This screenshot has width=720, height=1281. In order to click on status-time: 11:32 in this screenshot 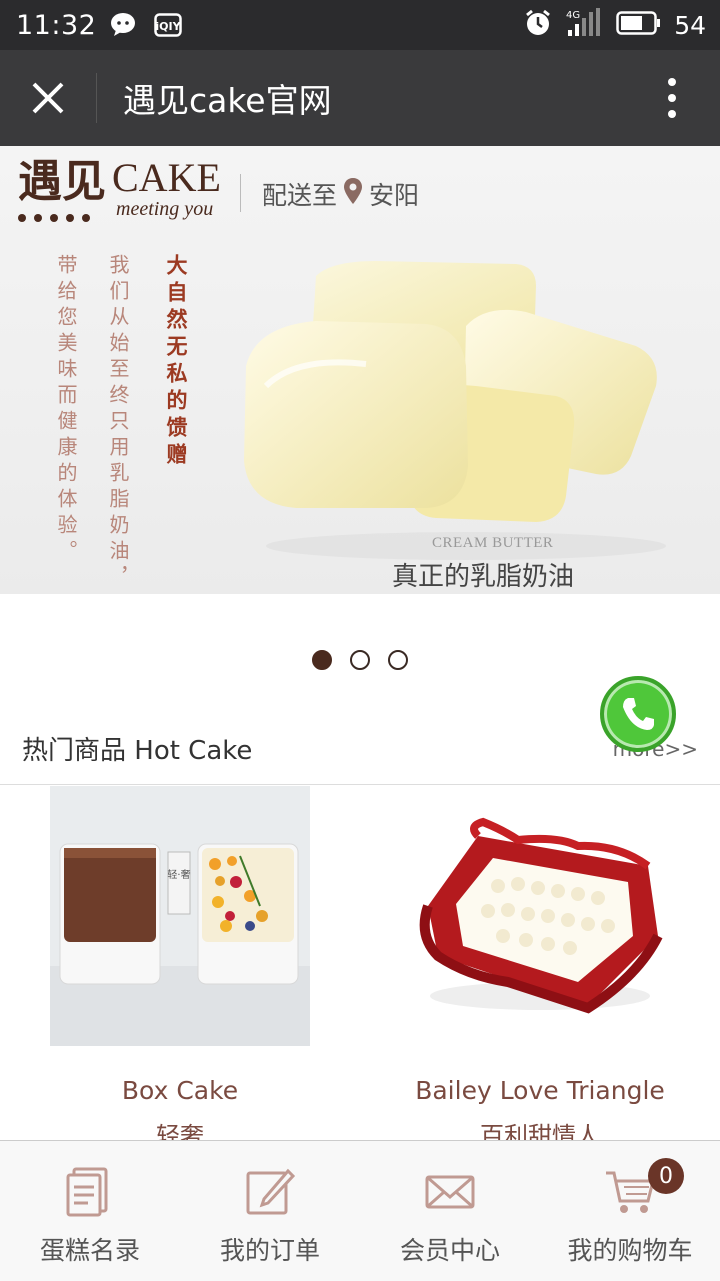, I will do `click(56, 25)`.